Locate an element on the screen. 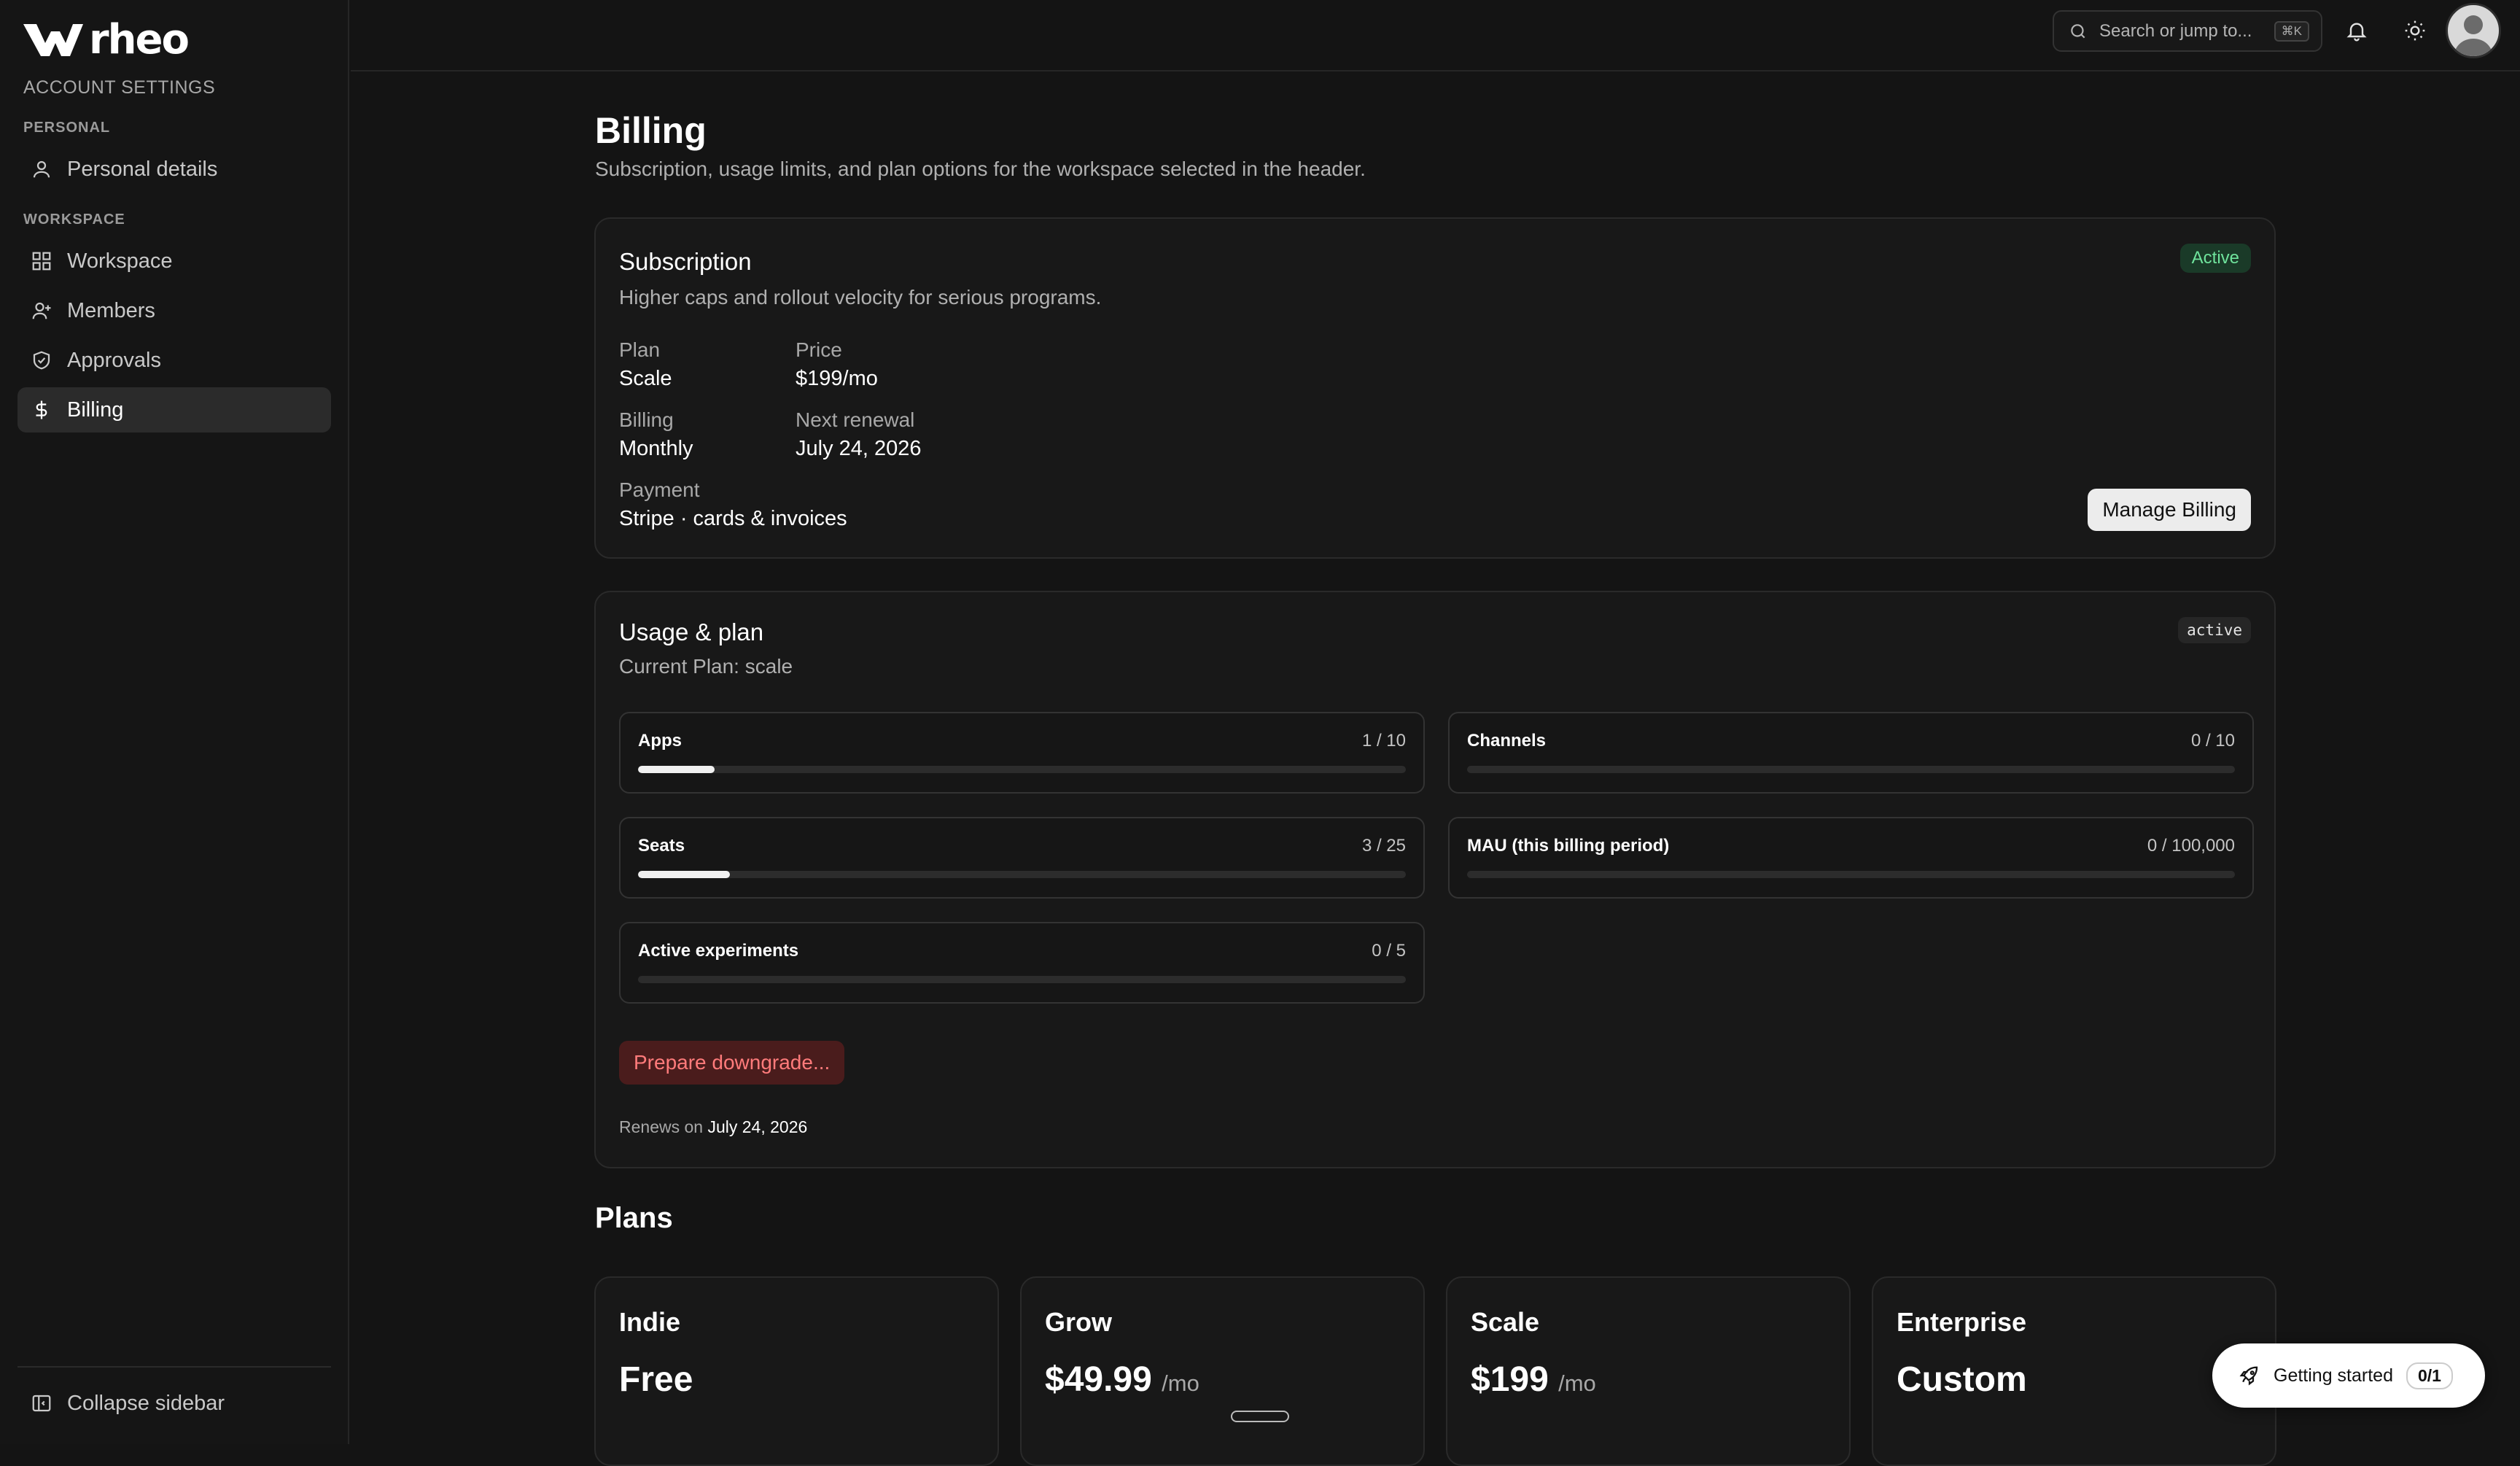 The height and width of the screenshot is (1466, 2520). search-input: Search or jump to... ⌘K is located at coordinates (2187, 31).